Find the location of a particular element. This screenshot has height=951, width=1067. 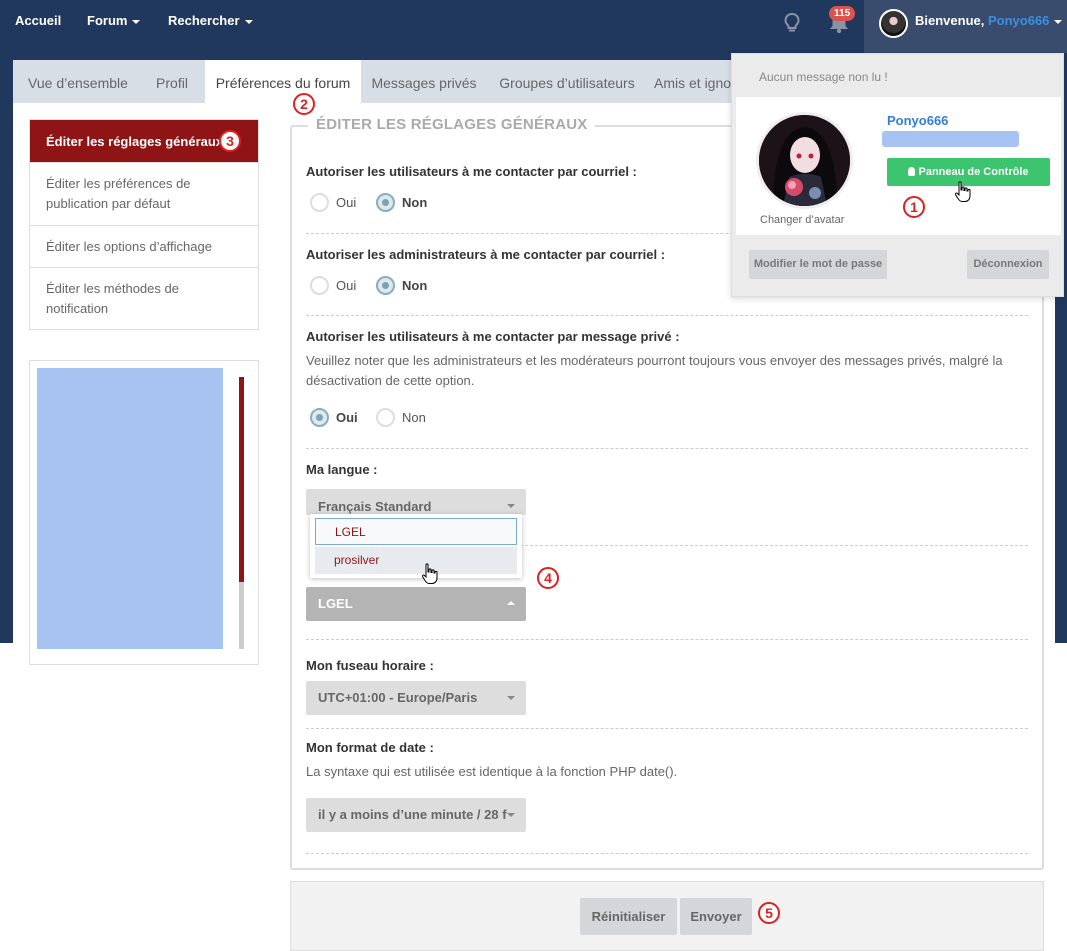

style-select: LGEL is located at coordinates (416, 604).